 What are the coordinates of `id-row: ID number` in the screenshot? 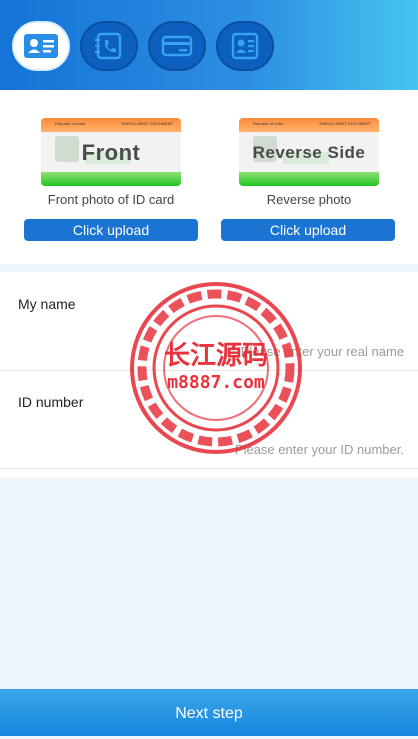 It's located at (209, 419).